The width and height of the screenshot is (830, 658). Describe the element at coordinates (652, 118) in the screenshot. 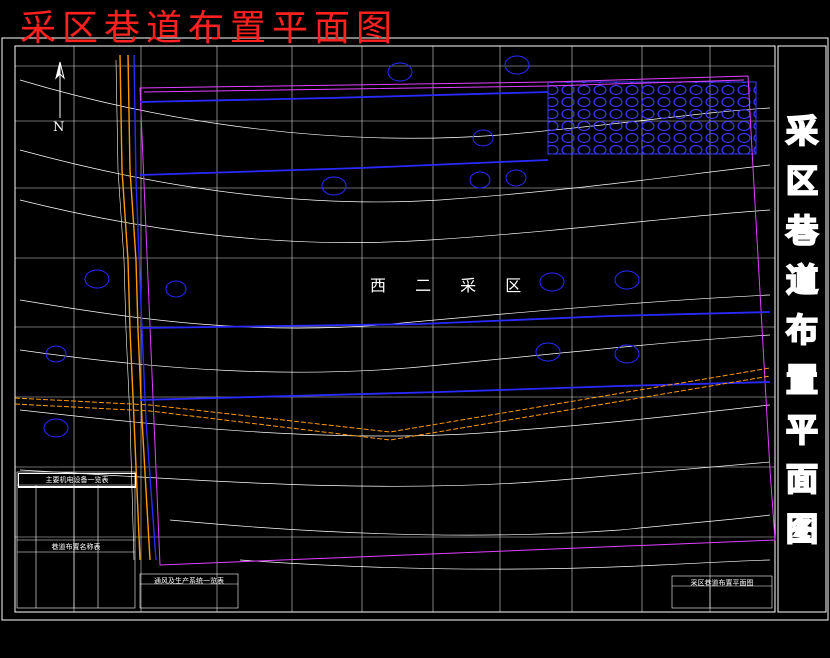

I see `goaf-area` at that location.